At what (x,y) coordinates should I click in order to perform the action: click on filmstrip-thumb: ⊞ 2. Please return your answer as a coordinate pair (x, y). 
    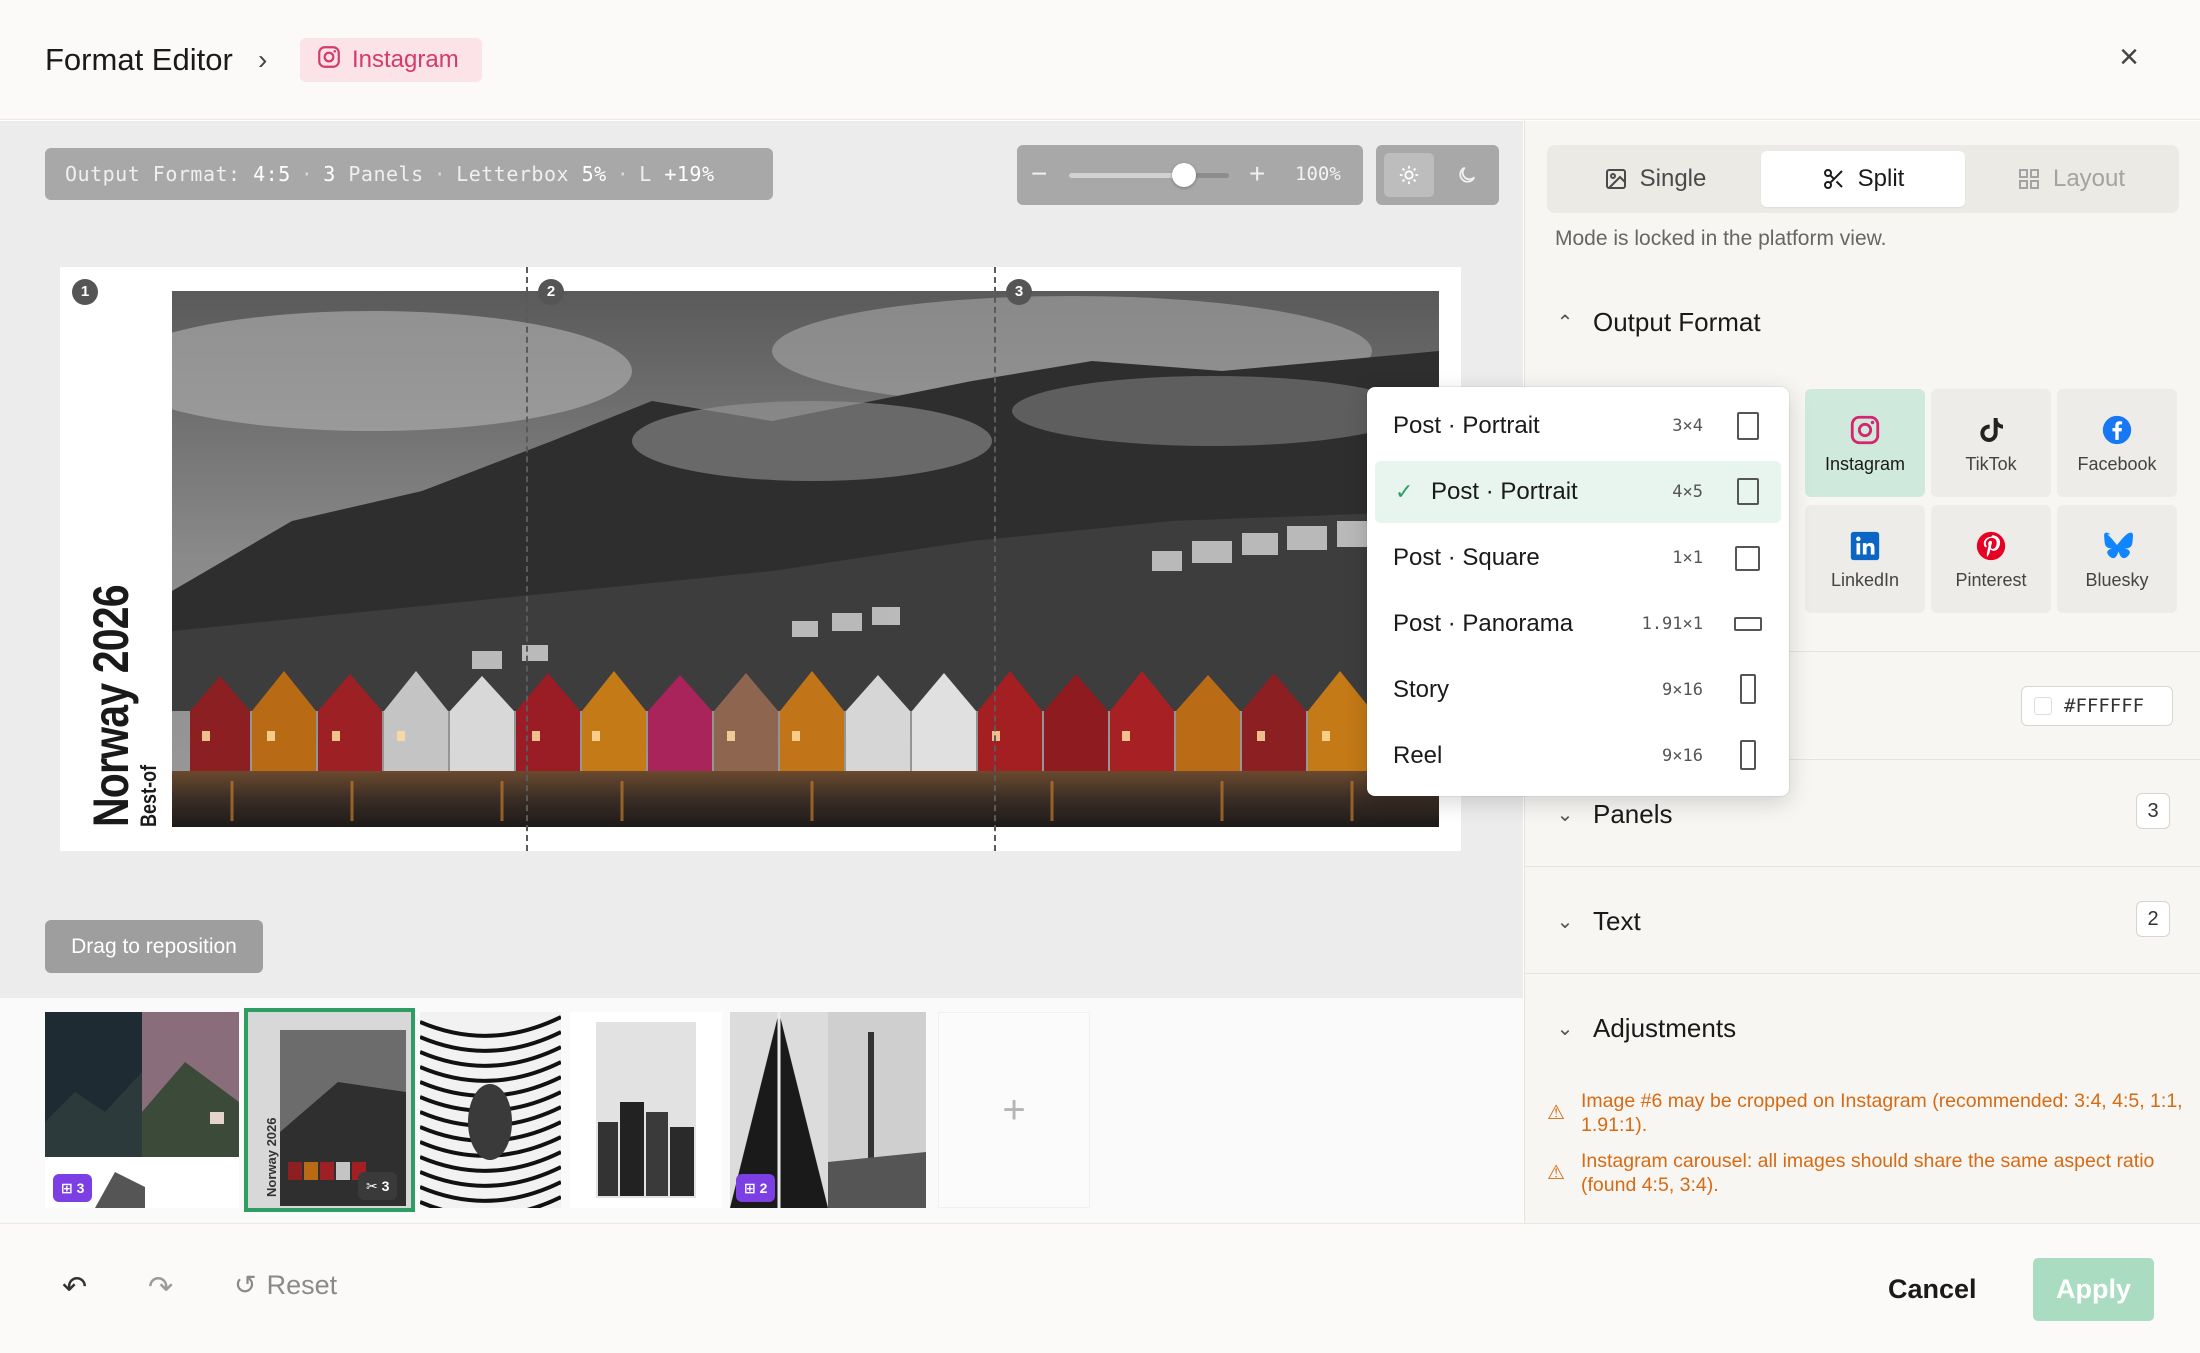
    Looking at the image, I should click on (828, 1110).